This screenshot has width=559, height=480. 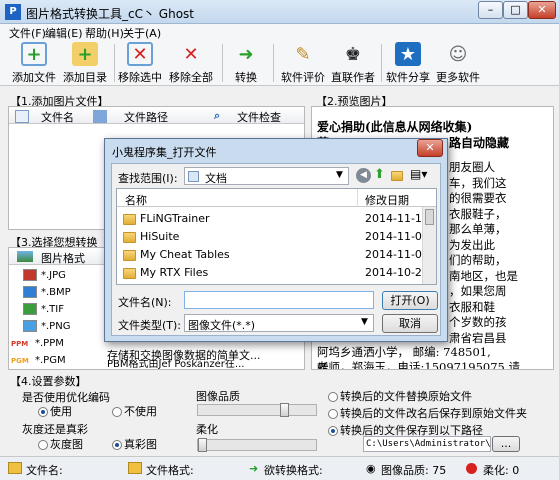 I want to click on filename-input, so click(x=279, y=300).